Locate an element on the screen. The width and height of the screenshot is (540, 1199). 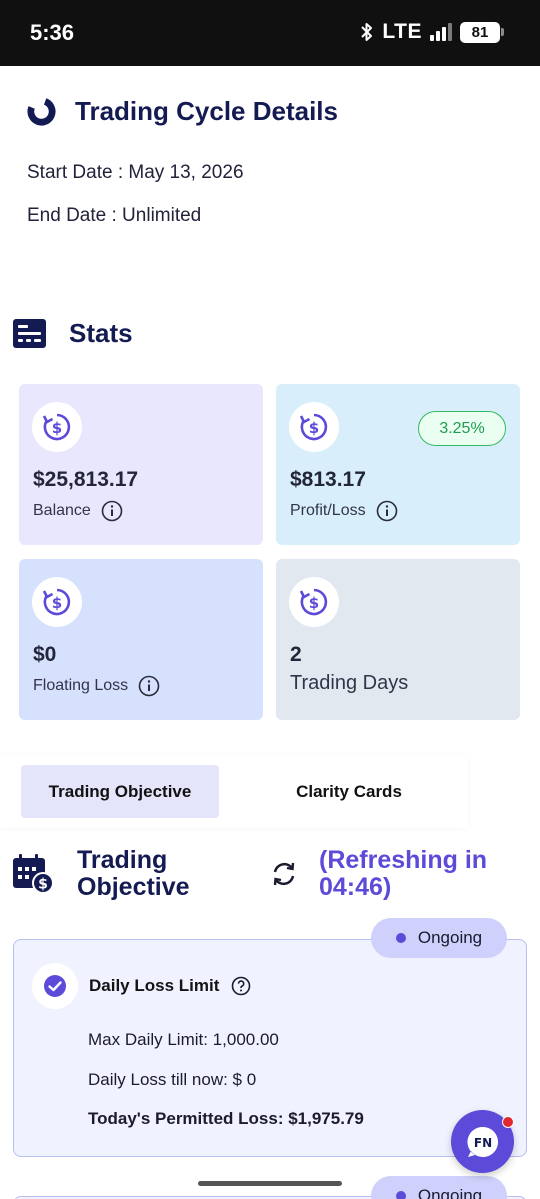
chat-bubble-icon: FN is located at coordinates (482, 1141).